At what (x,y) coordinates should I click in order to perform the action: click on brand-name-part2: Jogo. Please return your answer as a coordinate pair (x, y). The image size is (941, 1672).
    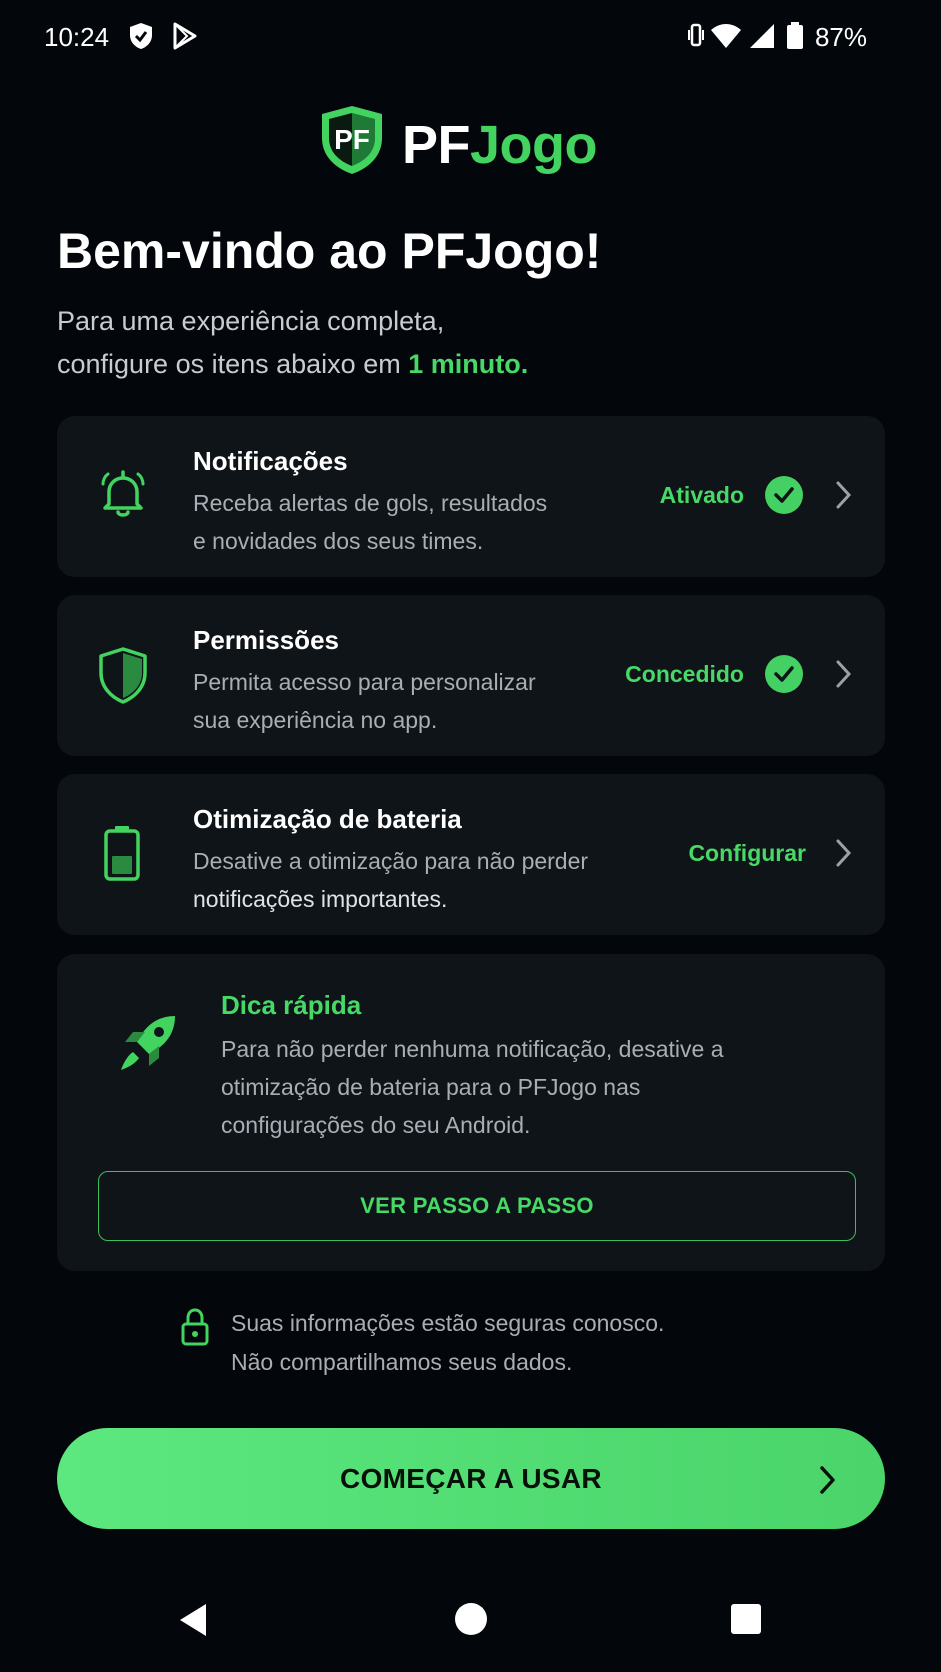
    Looking at the image, I should click on (534, 145).